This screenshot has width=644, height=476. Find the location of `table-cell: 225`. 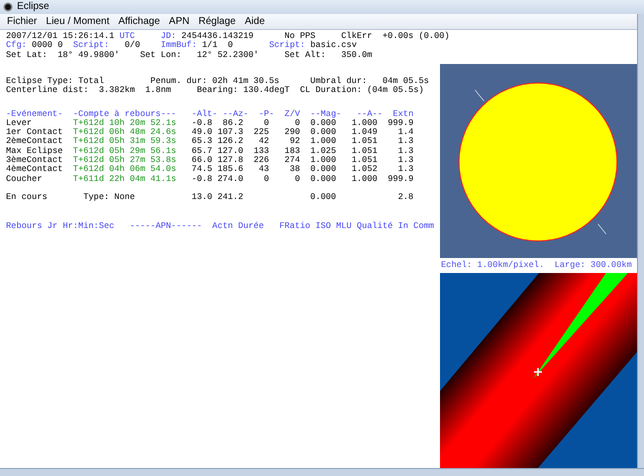

table-cell: 225 is located at coordinates (262, 133).